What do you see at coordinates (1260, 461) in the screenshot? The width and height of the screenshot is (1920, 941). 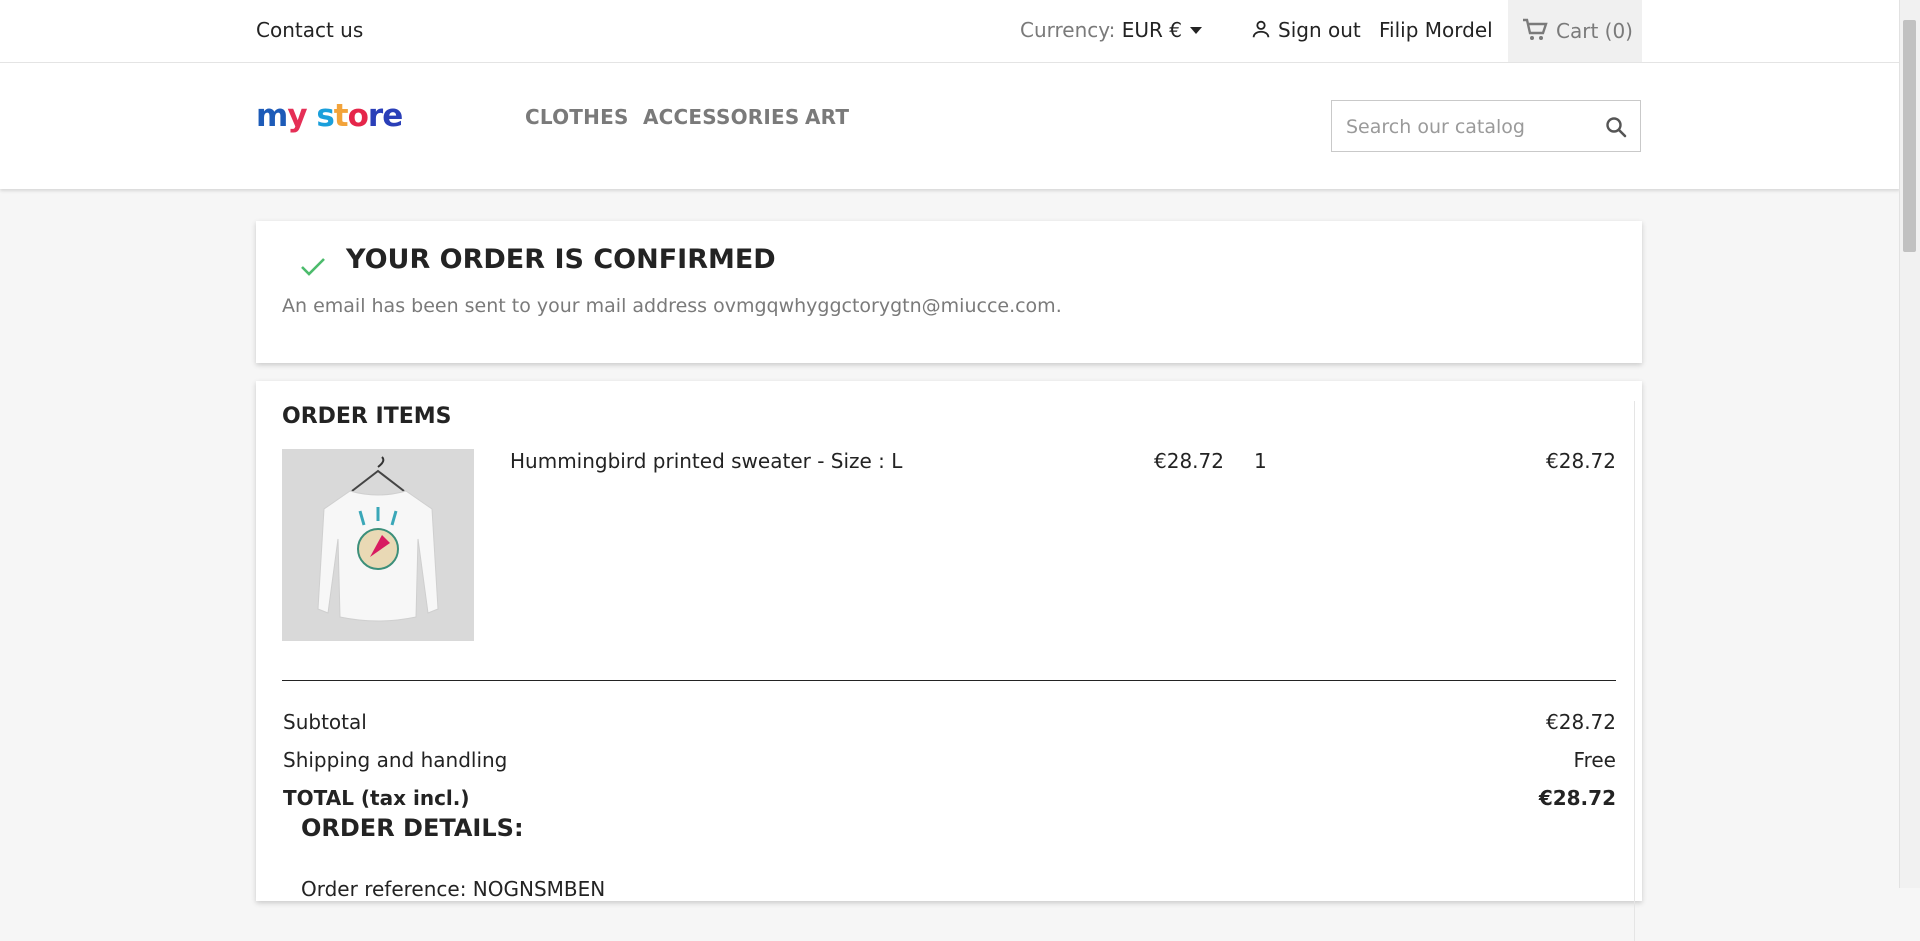 I see `item-quantity: 1` at bounding box center [1260, 461].